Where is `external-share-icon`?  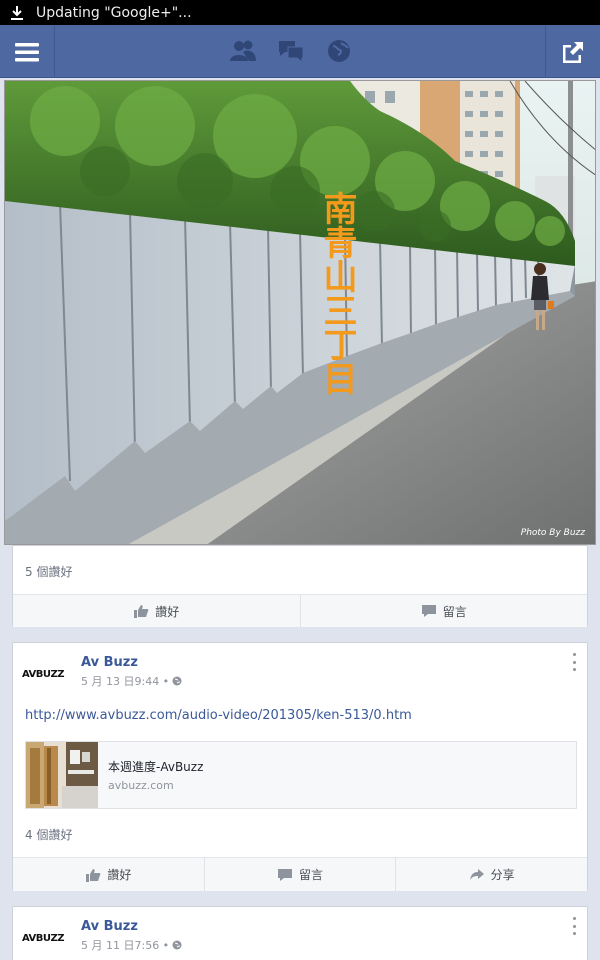
external-share-icon is located at coordinates (573, 52).